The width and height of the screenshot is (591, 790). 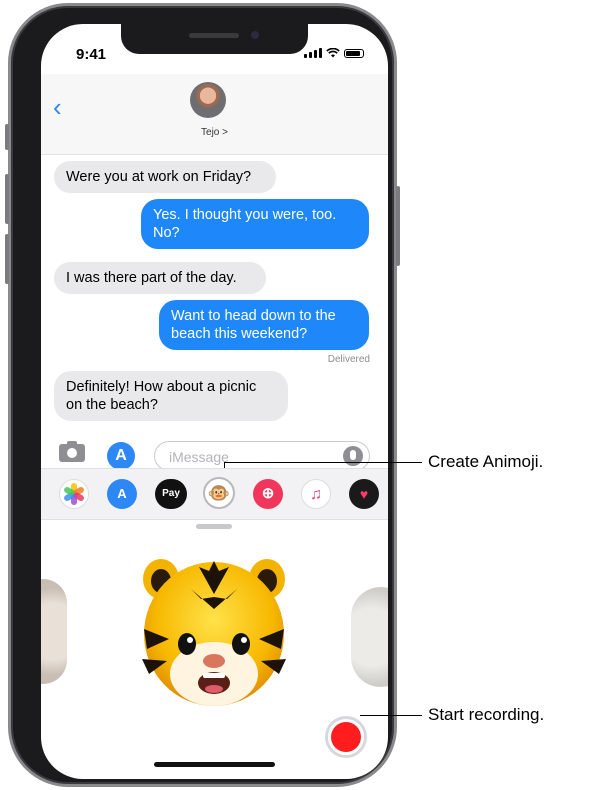 What do you see at coordinates (165, 177) in the screenshot?
I see `message-incoming: Were you at work on Friday?` at bounding box center [165, 177].